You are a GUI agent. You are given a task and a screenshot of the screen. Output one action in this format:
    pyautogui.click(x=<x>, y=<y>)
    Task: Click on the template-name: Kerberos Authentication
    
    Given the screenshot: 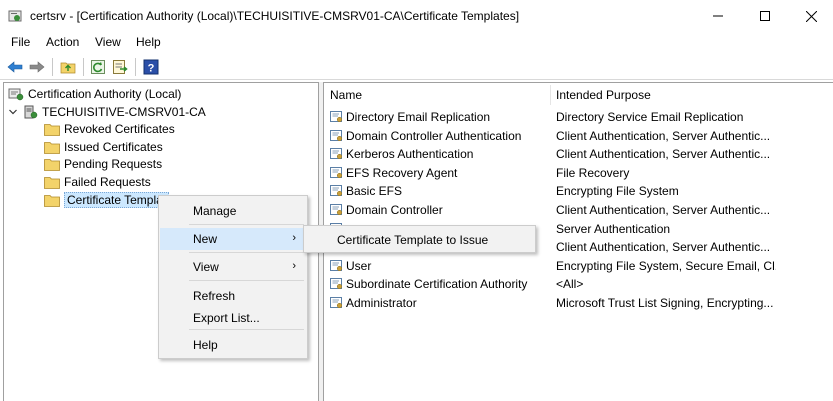 What is the action you would take?
    pyautogui.click(x=410, y=154)
    